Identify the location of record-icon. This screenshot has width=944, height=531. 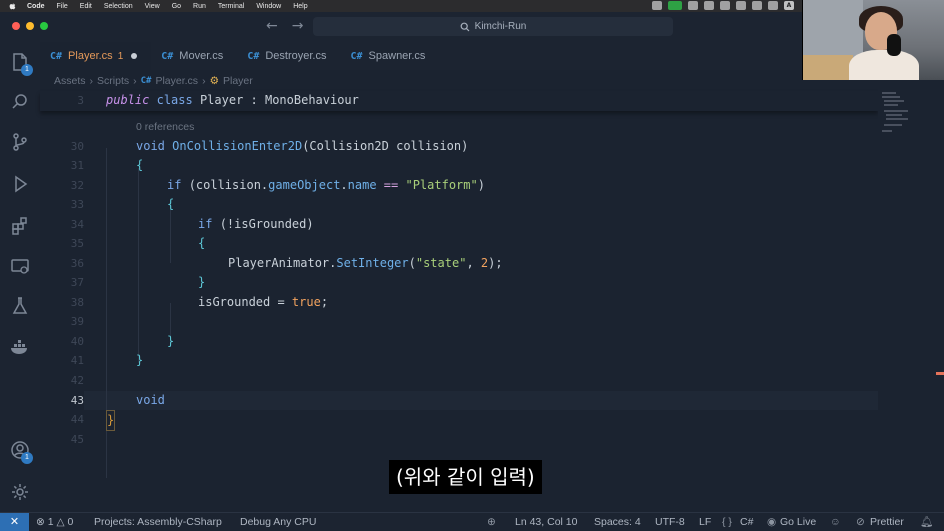
(693, 5).